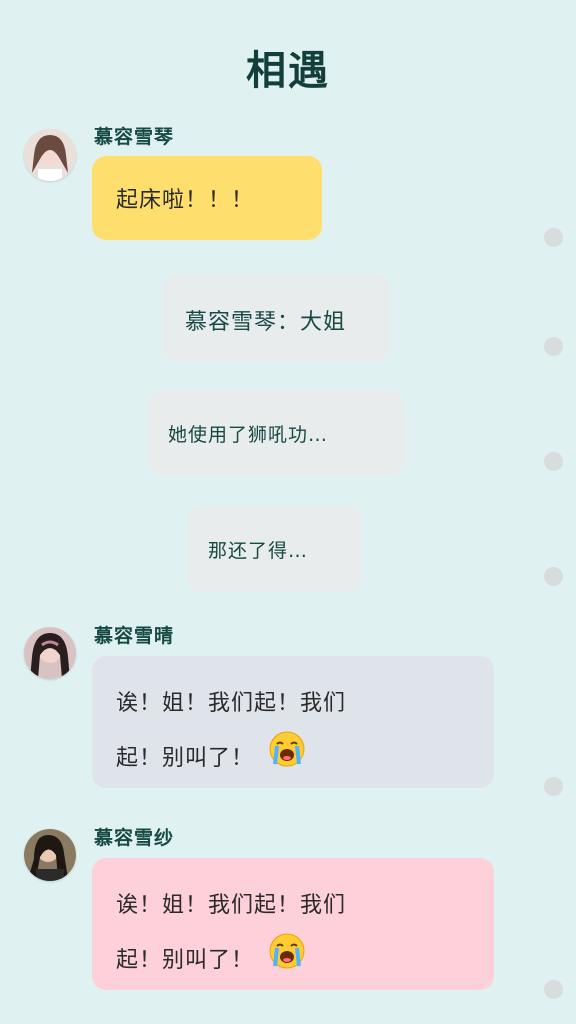  What do you see at coordinates (134, 137) in the screenshot?
I see `sender-name: 慕容雪琴` at bounding box center [134, 137].